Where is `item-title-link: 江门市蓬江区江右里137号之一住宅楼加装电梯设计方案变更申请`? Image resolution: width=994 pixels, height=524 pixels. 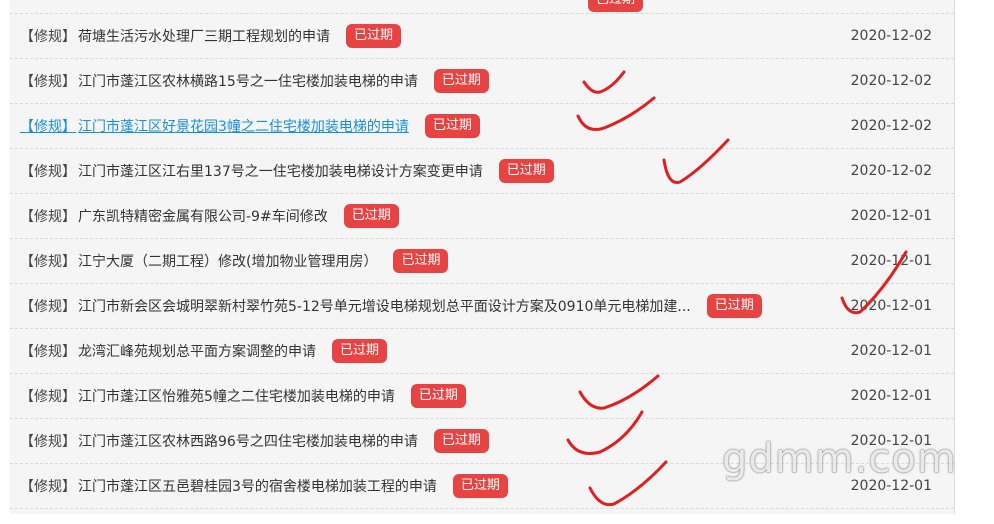 item-title-link: 江门市蓬江区江右里137号之一住宅楼加装电梯设计方案变更申请 is located at coordinates (280, 171).